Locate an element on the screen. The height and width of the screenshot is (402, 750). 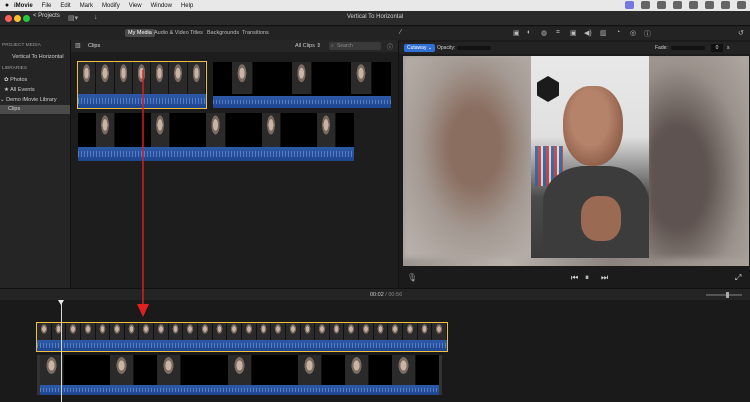
fade-label: Fade: is located at coordinates (661, 48).